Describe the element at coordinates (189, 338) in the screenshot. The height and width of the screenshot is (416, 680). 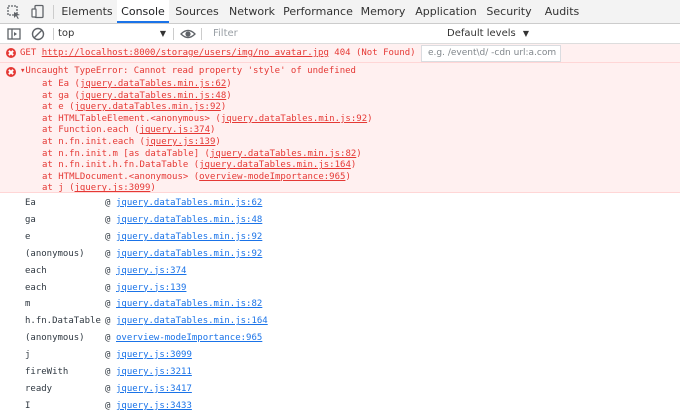
I see `stack-source-link: overview-modeImportance:965` at that location.